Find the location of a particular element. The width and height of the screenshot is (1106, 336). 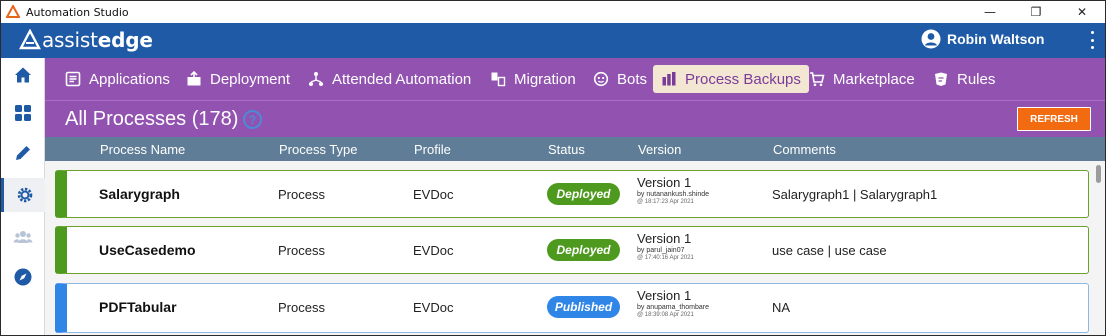

user-menu: Robin Waltson is located at coordinates (982, 39).